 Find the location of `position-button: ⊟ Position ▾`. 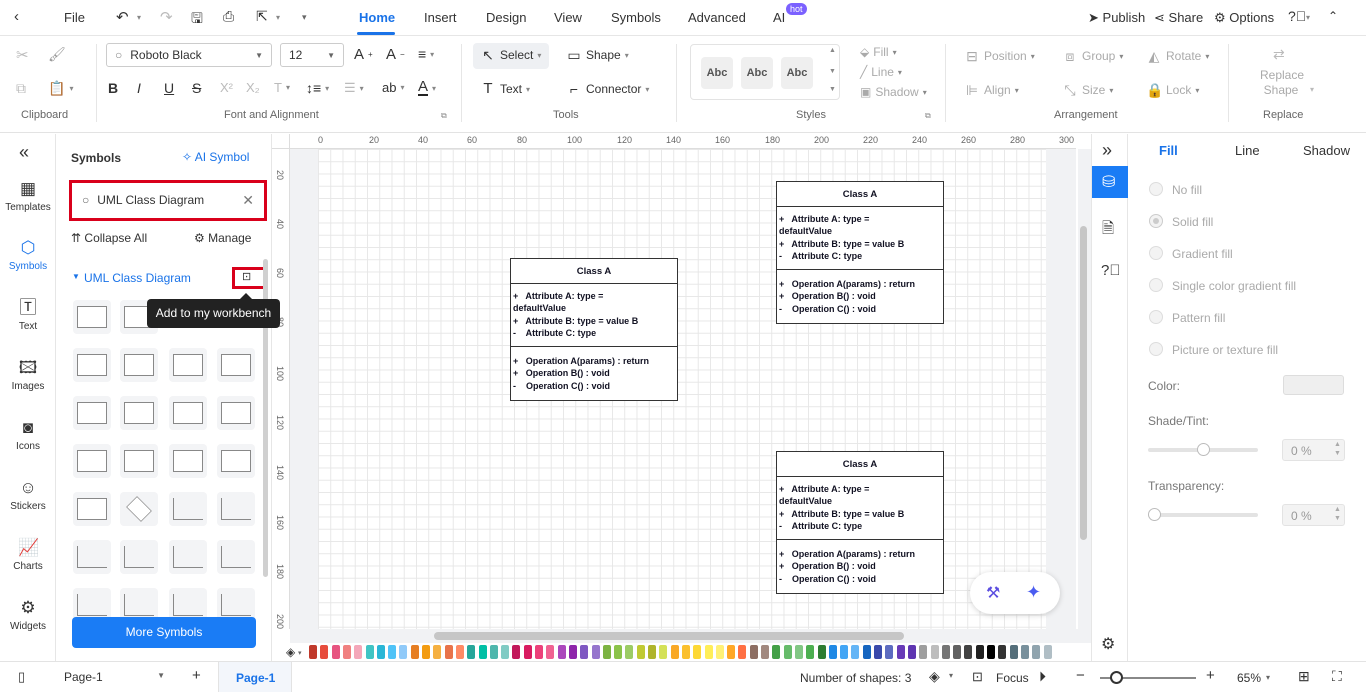

position-button: ⊟ Position ▾ is located at coordinates (999, 56).